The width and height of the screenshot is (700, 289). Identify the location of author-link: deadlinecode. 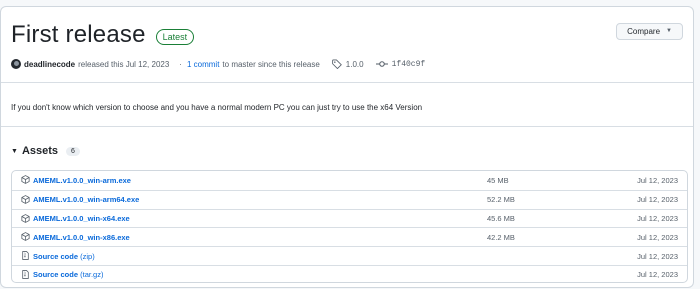
(49, 64).